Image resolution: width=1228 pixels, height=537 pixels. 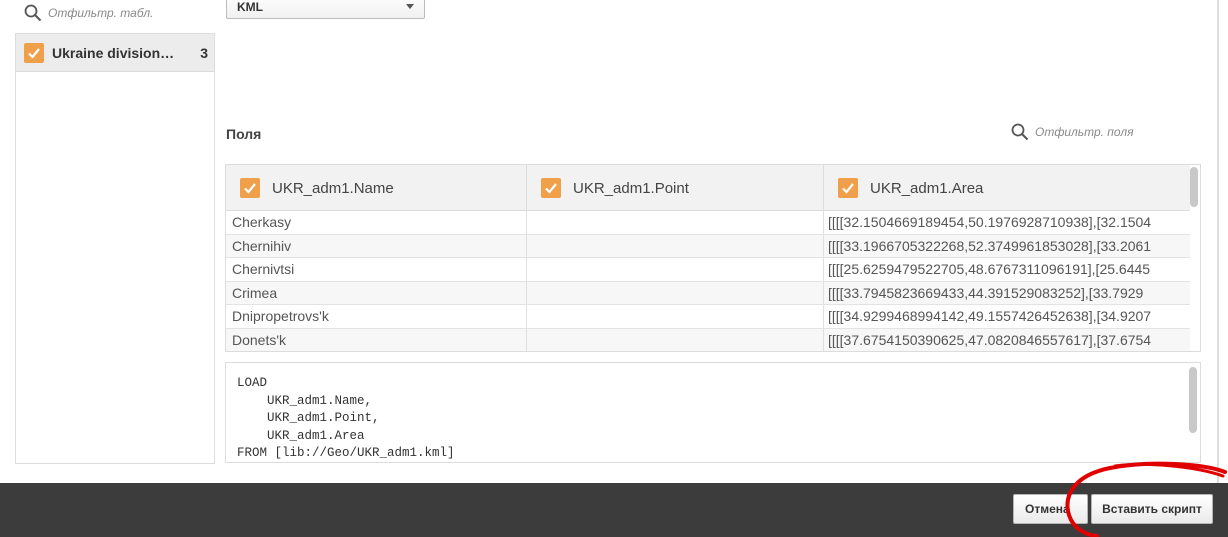 What do you see at coordinates (376, 269) in the screenshot?
I see `cell-name: Chernivtsi` at bounding box center [376, 269].